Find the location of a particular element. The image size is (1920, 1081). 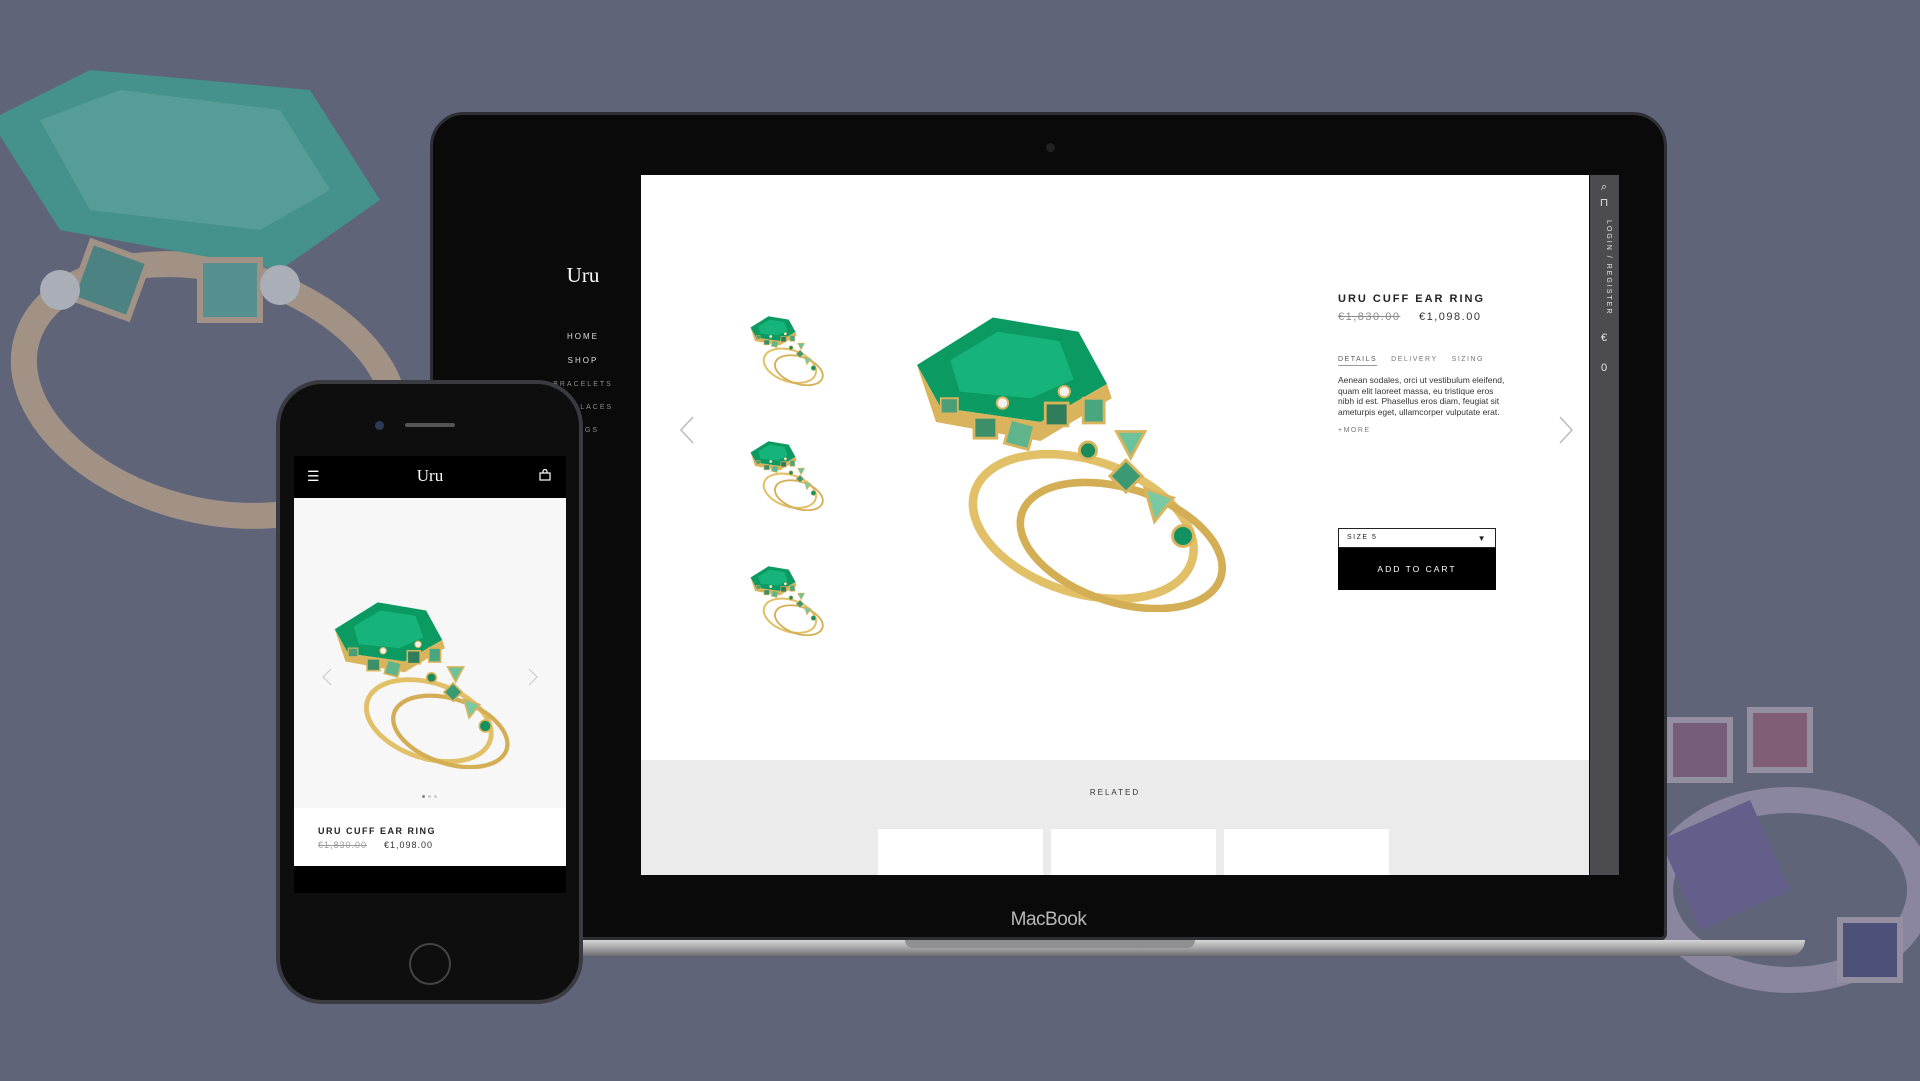

product-title: URU CUFF EAR RING is located at coordinates (1412, 299).